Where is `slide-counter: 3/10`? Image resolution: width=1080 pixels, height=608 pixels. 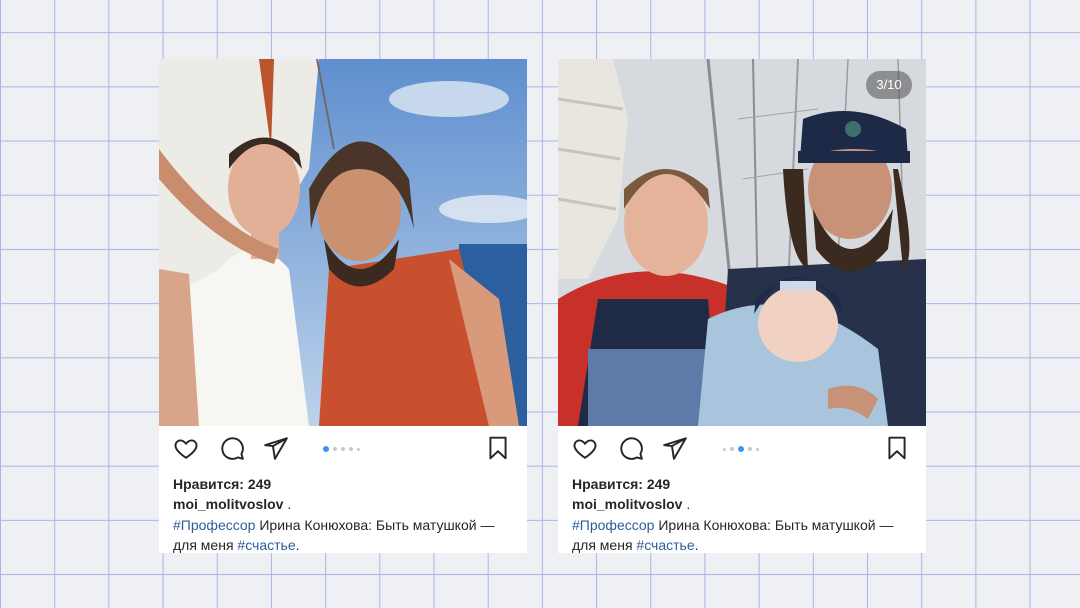
slide-counter: 3/10 is located at coordinates (889, 85).